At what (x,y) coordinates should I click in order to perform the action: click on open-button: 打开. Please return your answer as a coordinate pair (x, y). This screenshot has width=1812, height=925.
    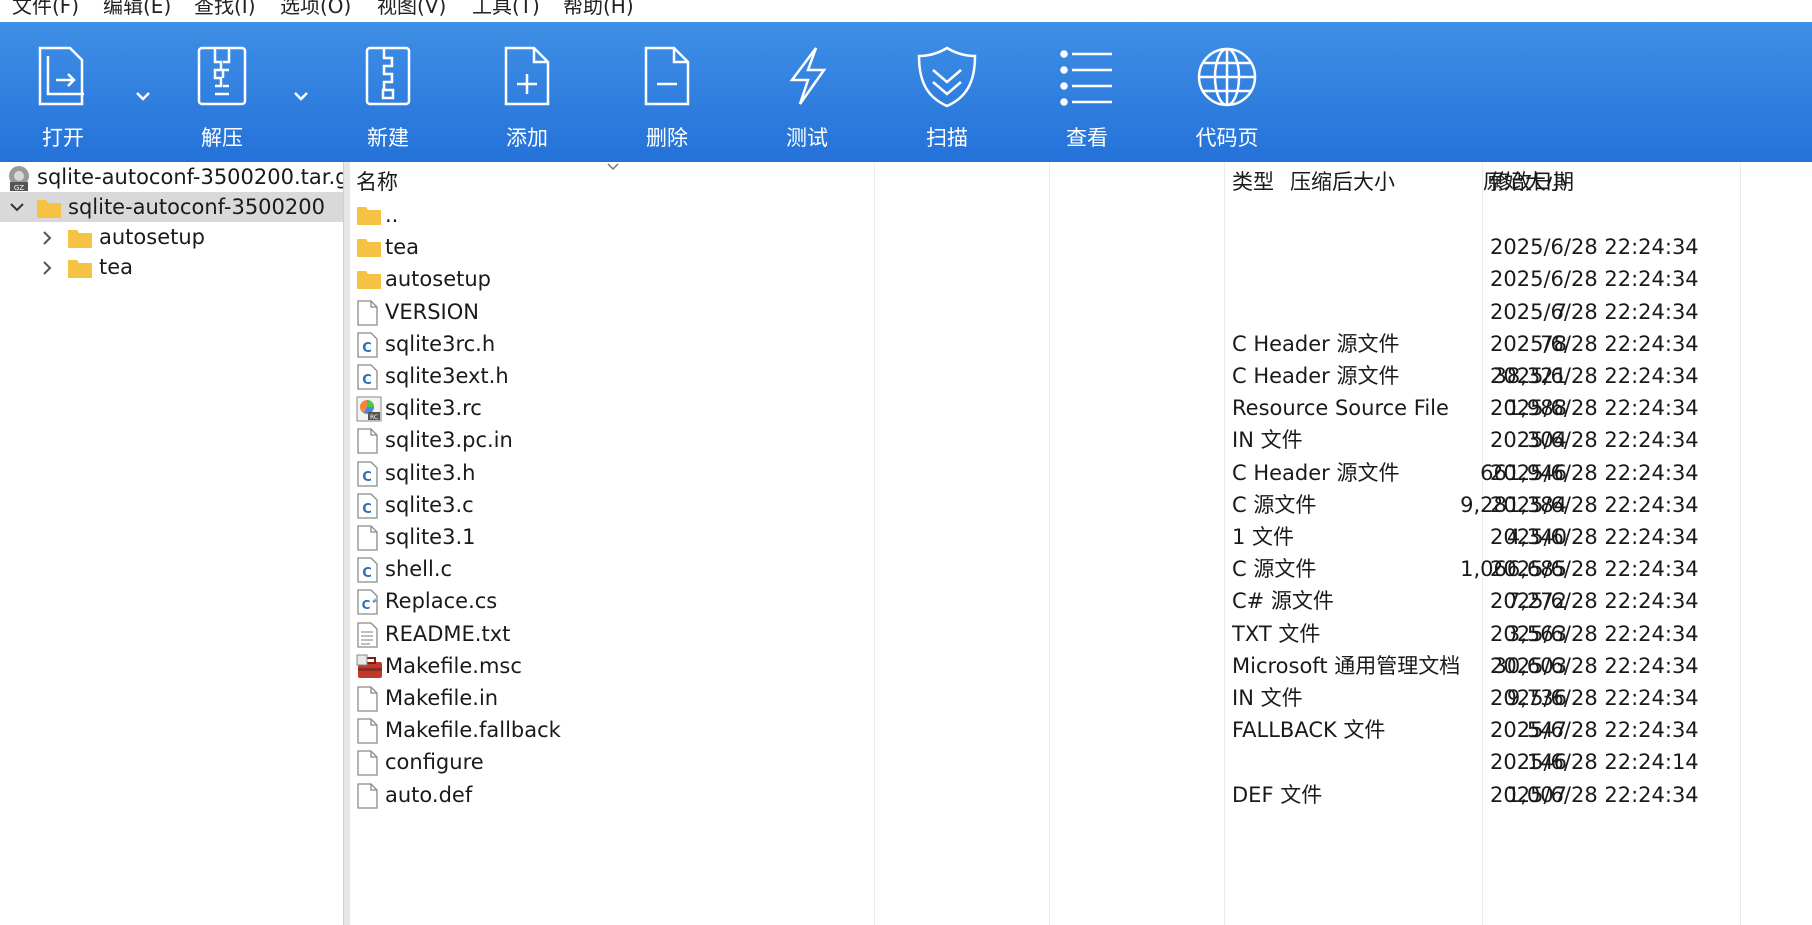
    Looking at the image, I should click on (63, 92).